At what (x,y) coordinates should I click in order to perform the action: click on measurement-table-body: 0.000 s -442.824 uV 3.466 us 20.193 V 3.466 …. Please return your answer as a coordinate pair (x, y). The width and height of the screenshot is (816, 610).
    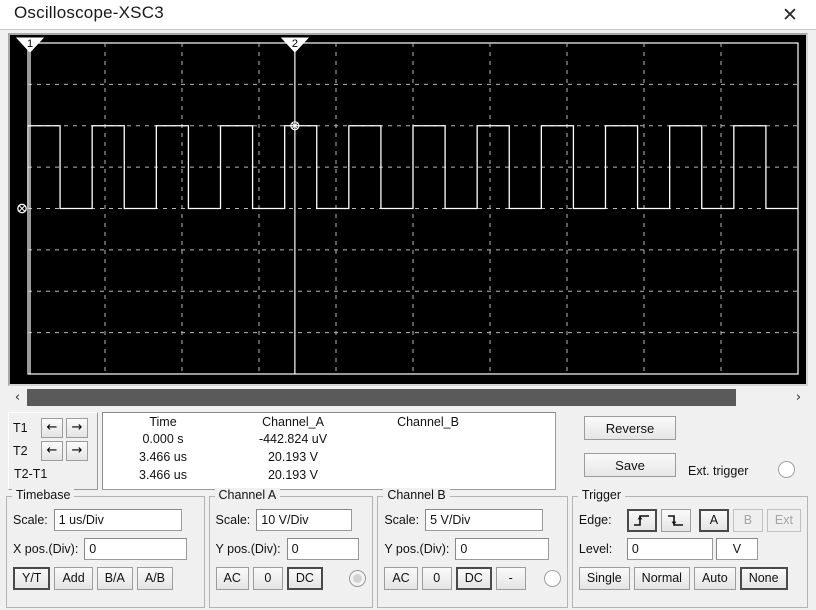
    Looking at the image, I should click on (329, 457).